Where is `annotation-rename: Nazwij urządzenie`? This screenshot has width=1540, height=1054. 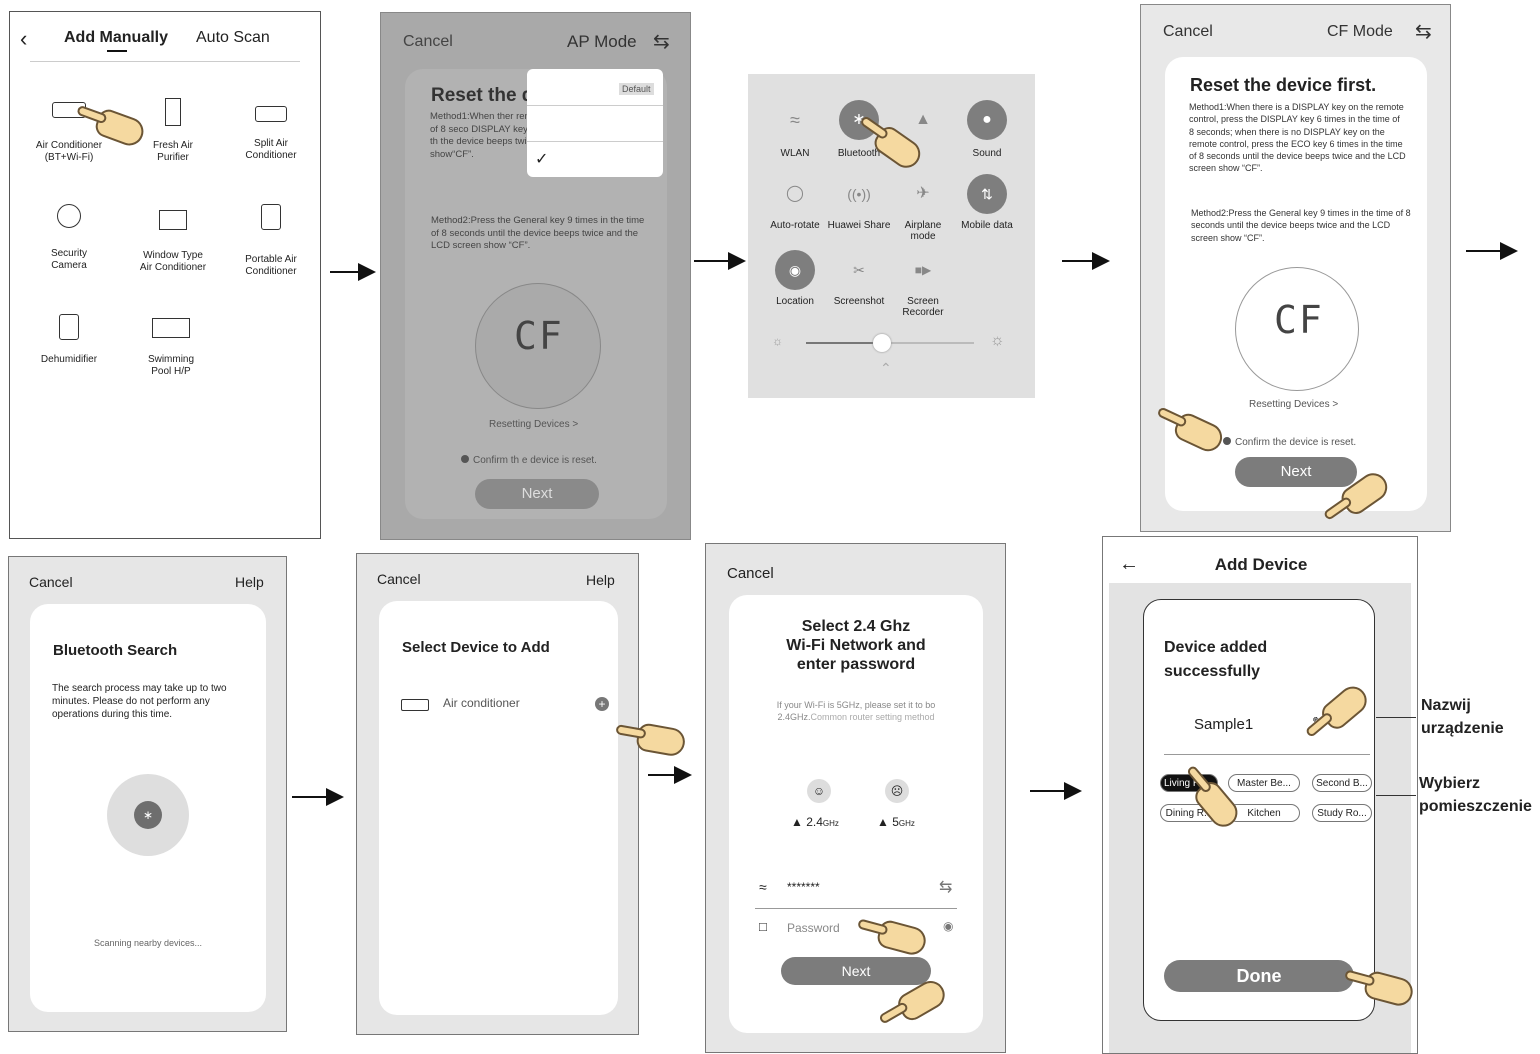
annotation-rename: Nazwij urządzenie is located at coordinates (1462, 717).